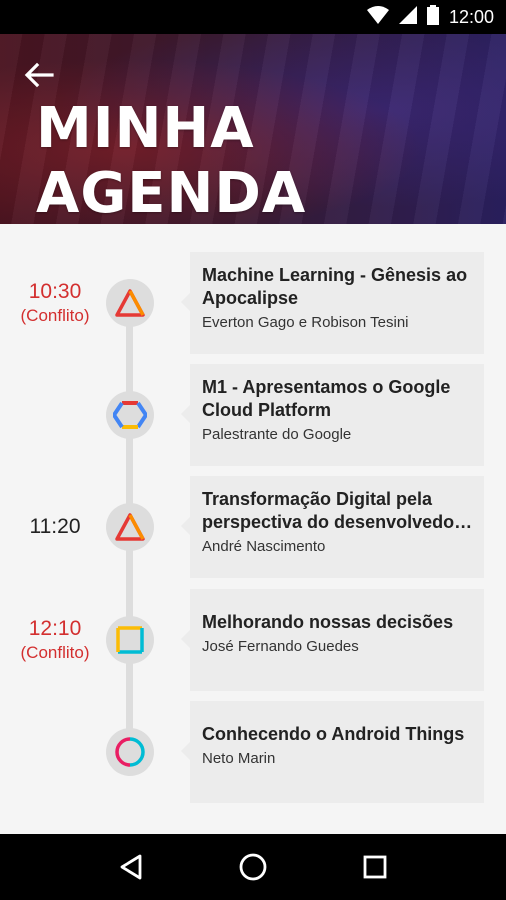 The height and width of the screenshot is (900, 506). I want to click on session-speaker: Palestrante do Google, so click(277, 434).